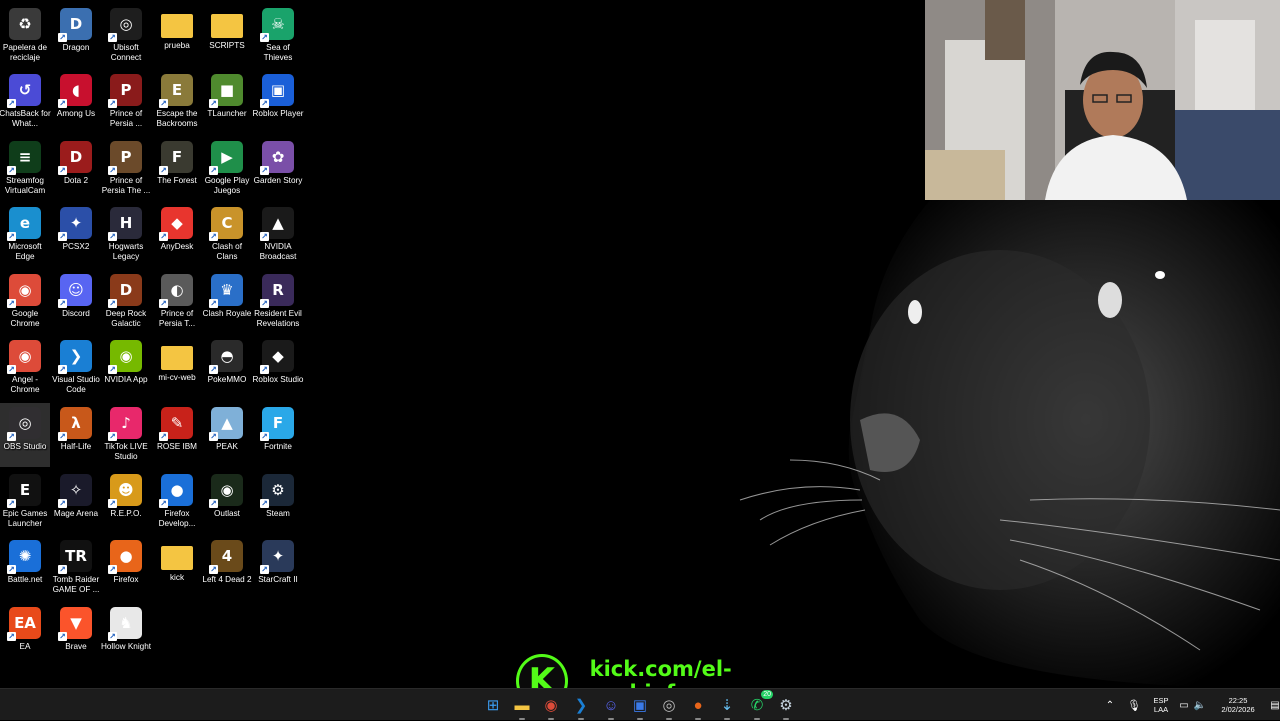  What do you see at coordinates (1273, 705) in the screenshot?
I see `notifications-icon: ▤` at bounding box center [1273, 705].